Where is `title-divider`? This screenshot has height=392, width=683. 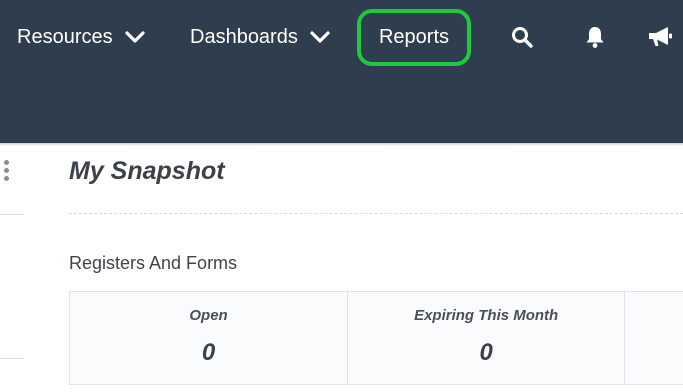 title-divider is located at coordinates (376, 213).